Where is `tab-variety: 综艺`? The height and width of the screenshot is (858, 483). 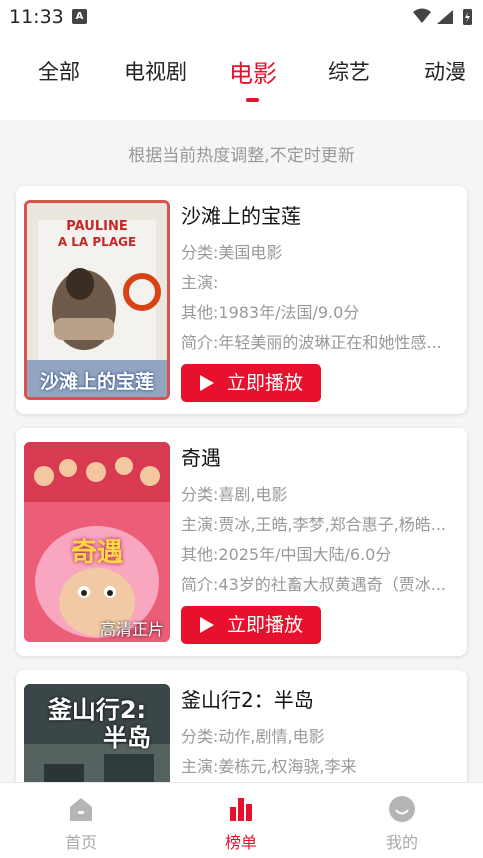 tab-variety: 综艺 is located at coordinates (349, 71).